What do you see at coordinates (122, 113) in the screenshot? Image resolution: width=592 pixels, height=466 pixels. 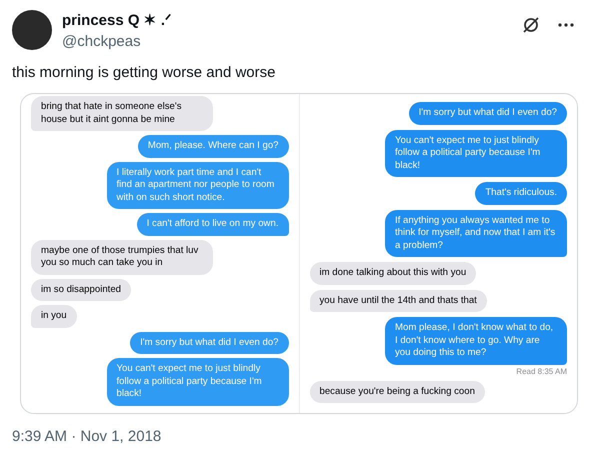 I see `received-message: bring that hate in someone else's house but it aint gonna be mine` at bounding box center [122, 113].